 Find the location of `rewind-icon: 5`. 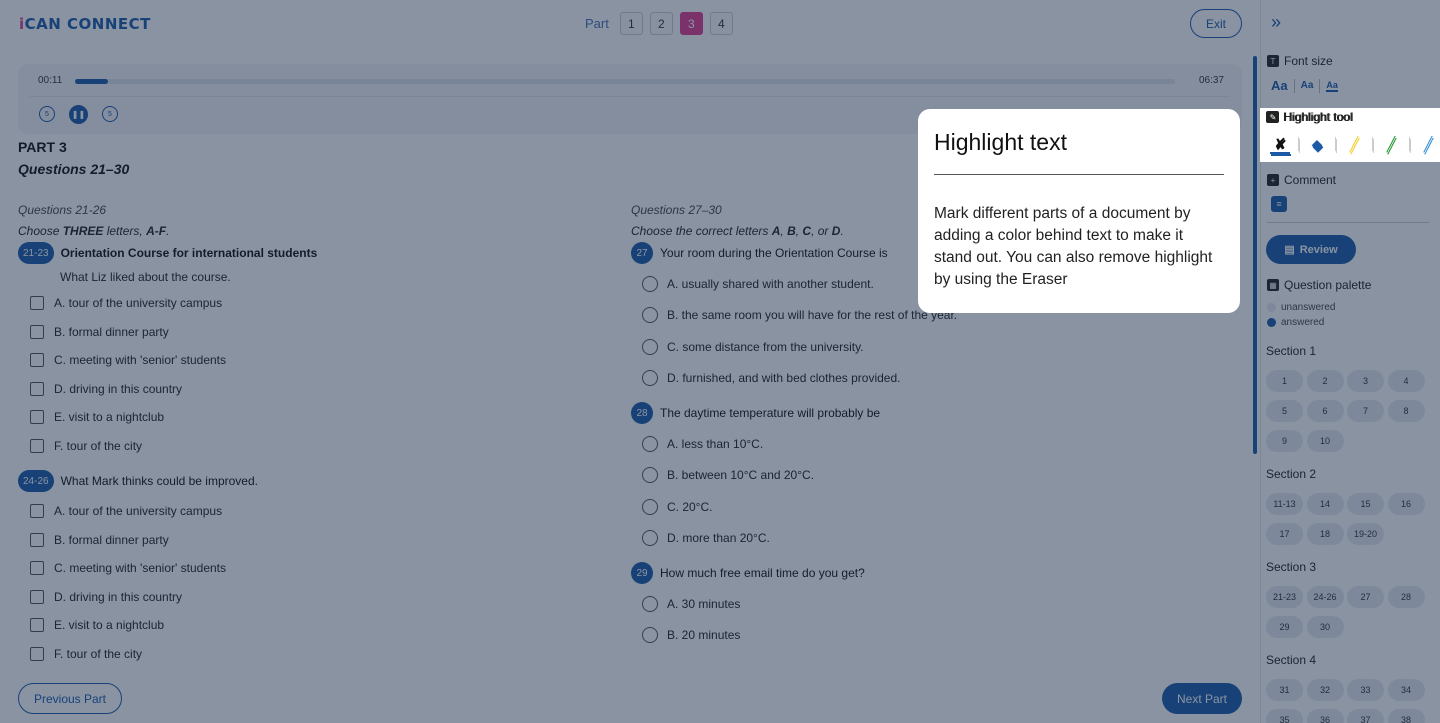

rewind-icon: 5 is located at coordinates (47, 114).